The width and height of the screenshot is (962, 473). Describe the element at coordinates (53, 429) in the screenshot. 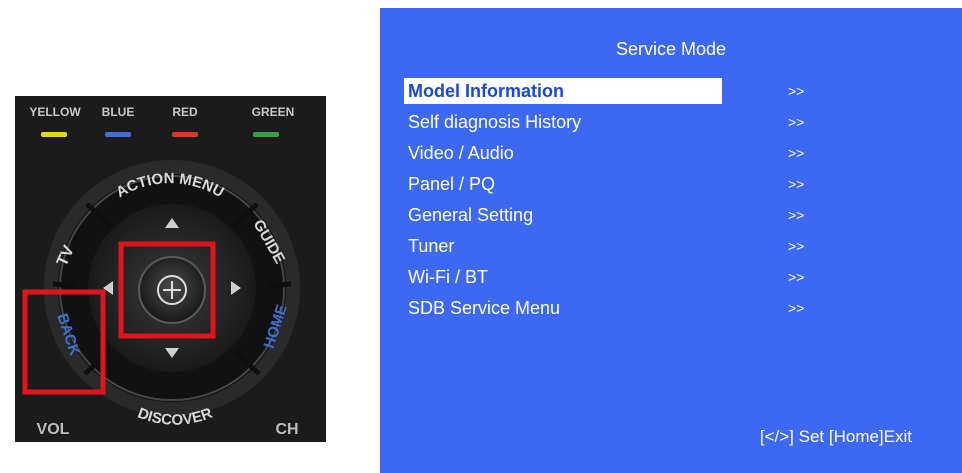

I see `vol-label: VOL` at that location.